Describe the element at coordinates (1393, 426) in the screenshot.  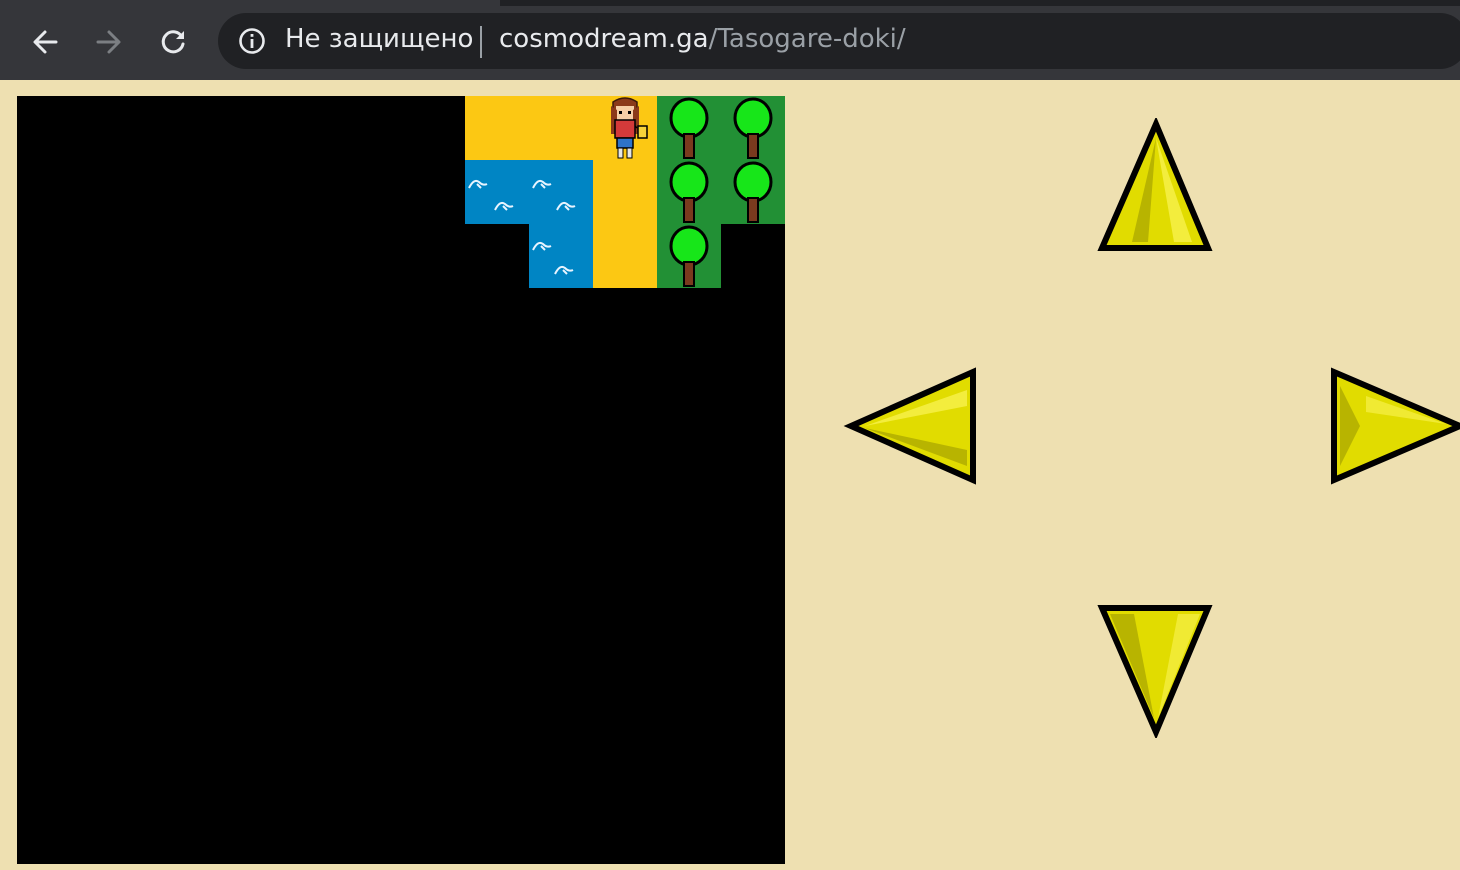
I see `arrow-right-button` at that location.